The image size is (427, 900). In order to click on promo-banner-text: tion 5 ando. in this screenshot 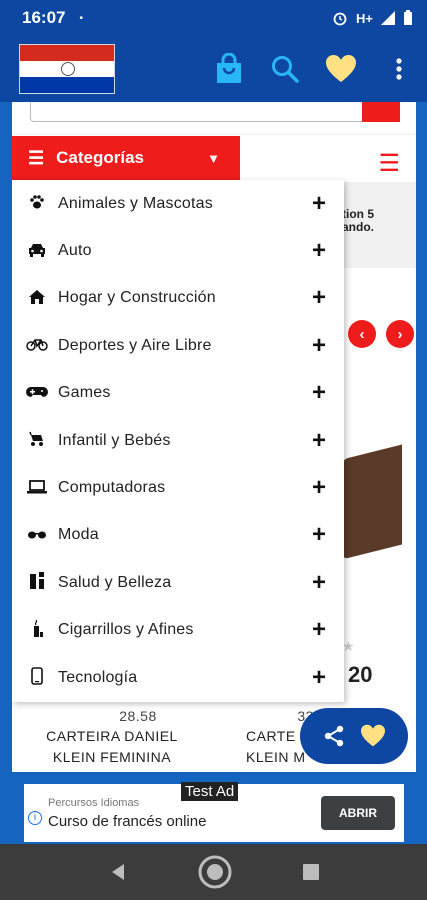, I will do `click(358, 220)`.